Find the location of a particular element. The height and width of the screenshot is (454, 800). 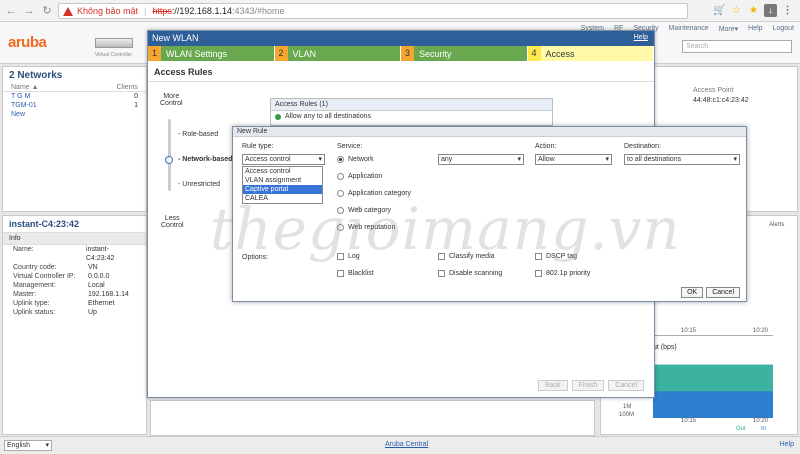

nav-help: Help is located at coordinates (755, 29).